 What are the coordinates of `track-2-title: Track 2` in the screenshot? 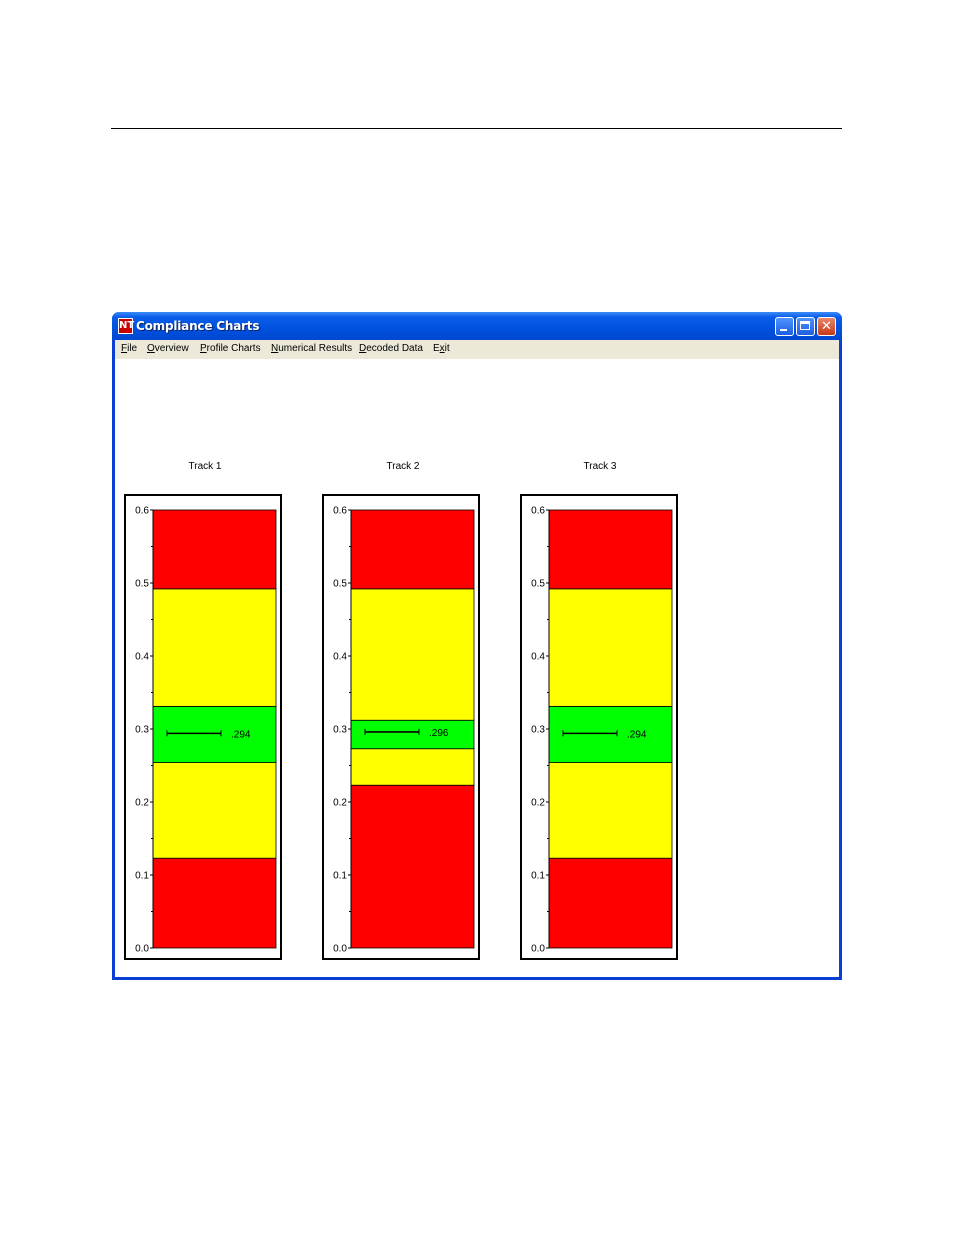 It's located at (403, 466).